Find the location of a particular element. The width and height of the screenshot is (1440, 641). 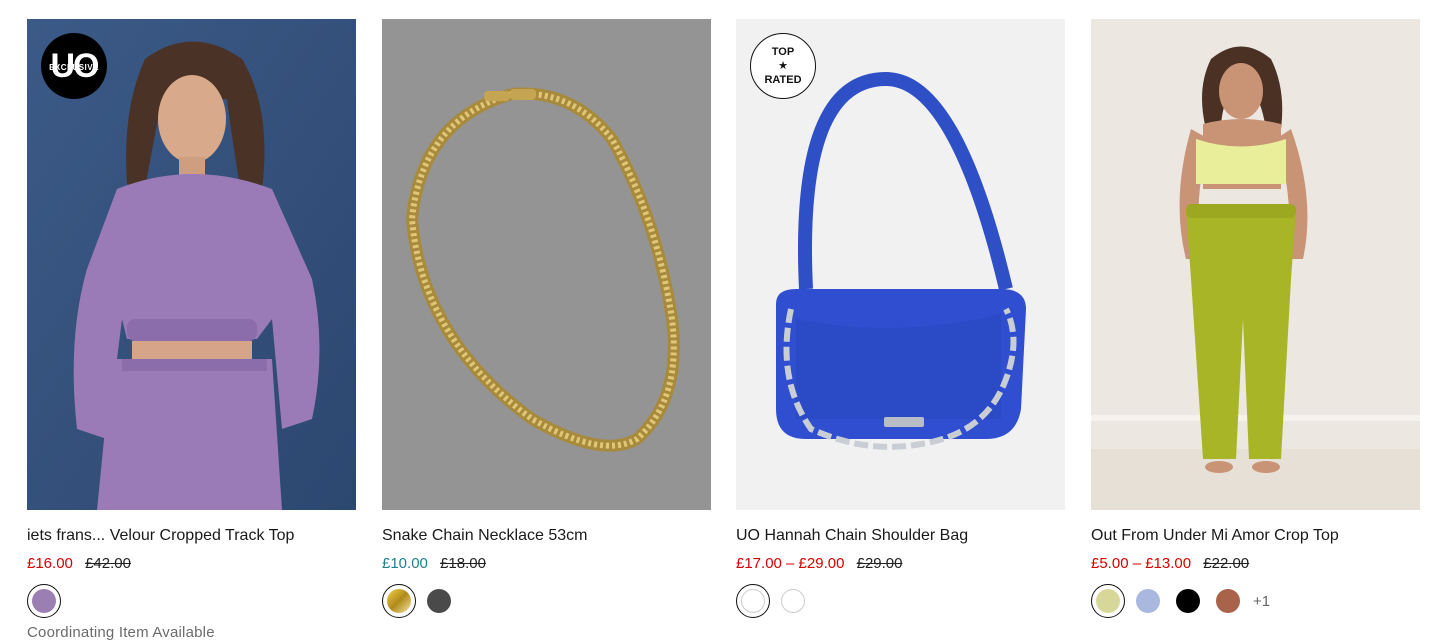

star-icon: ★ is located at coordinates (783, 66).